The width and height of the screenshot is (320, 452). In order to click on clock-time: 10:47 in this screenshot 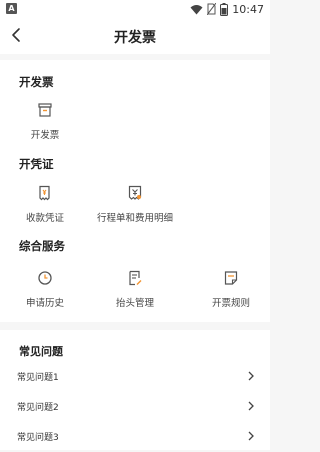, I will do `click(248, 9)`.